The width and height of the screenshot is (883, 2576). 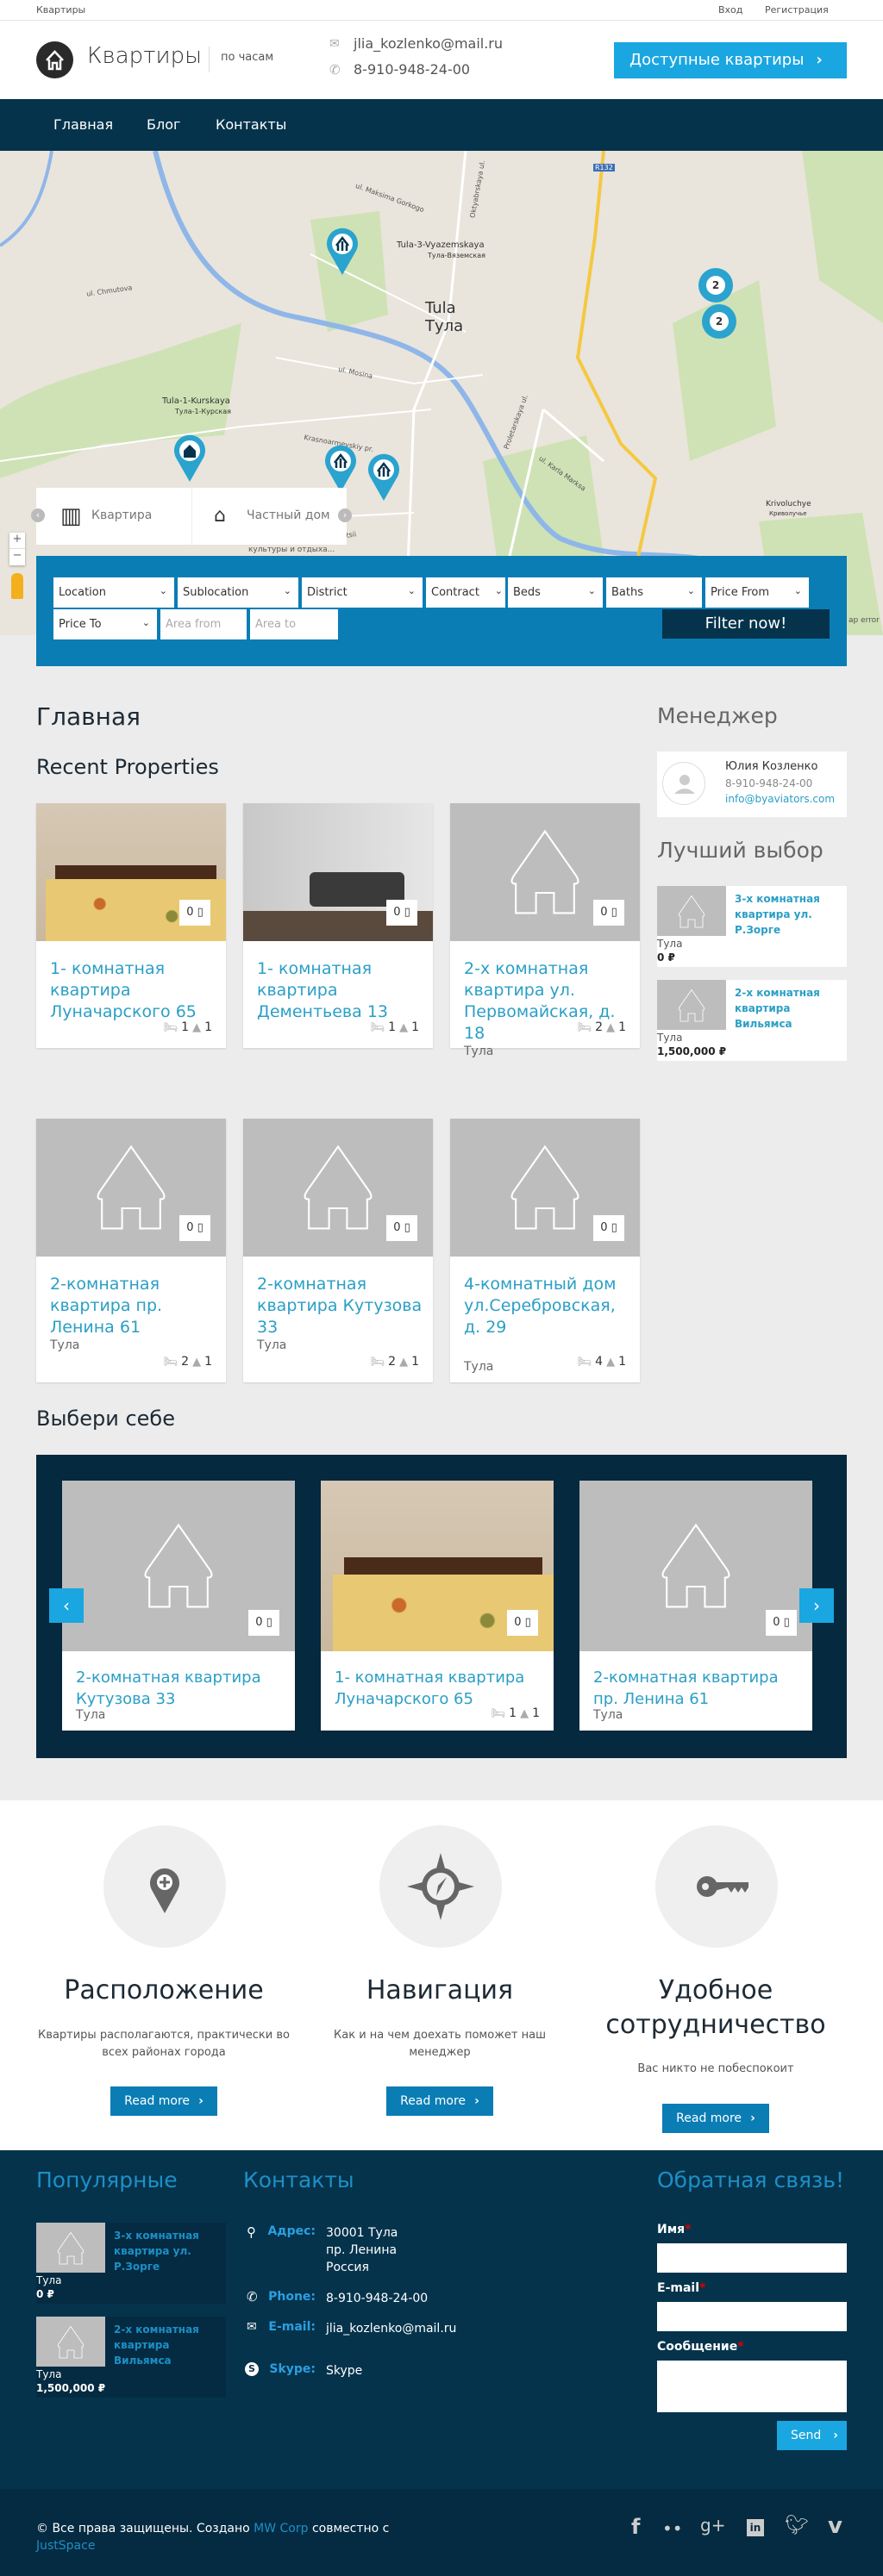 I want to click on address-label: Адрес:, so click(x=291, y=2231).